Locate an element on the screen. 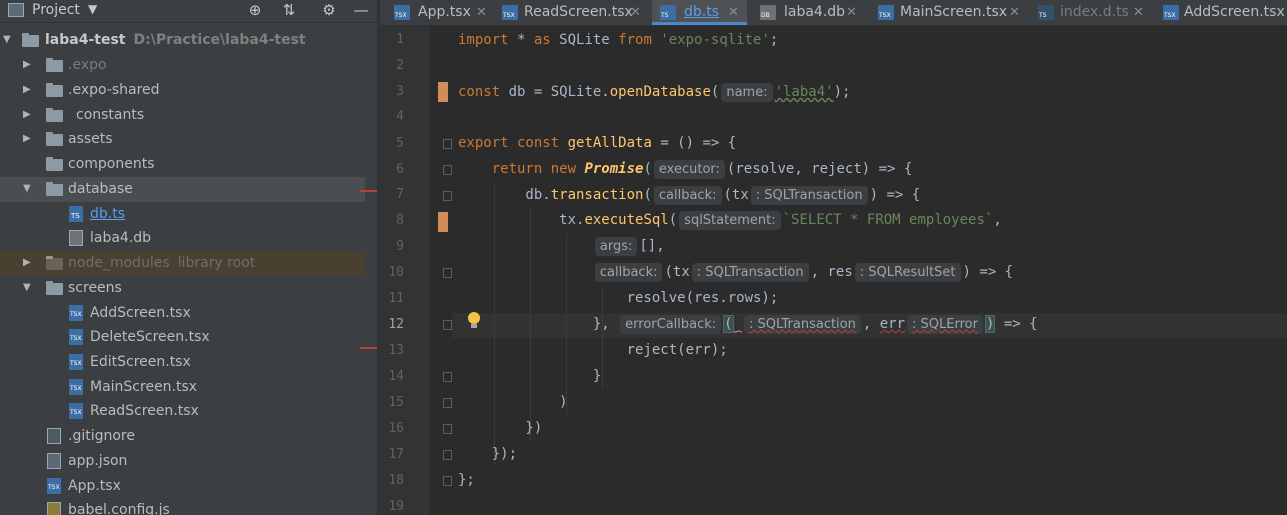  tree-item-expo-shared: ▶ .expo-shared is located at coordinates (188, 90).